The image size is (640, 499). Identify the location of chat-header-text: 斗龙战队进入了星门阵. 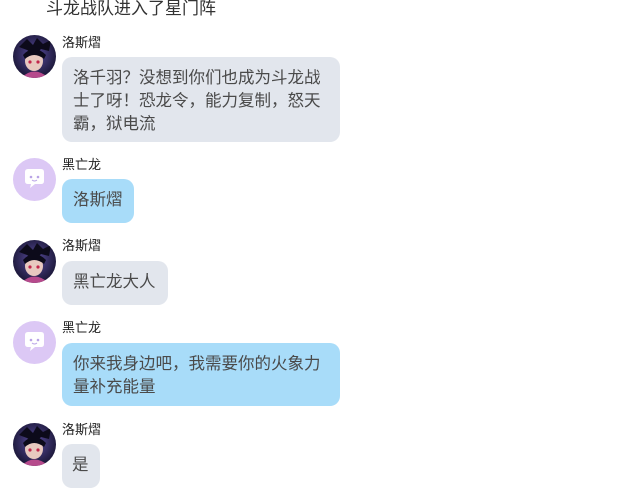
(131, 9).